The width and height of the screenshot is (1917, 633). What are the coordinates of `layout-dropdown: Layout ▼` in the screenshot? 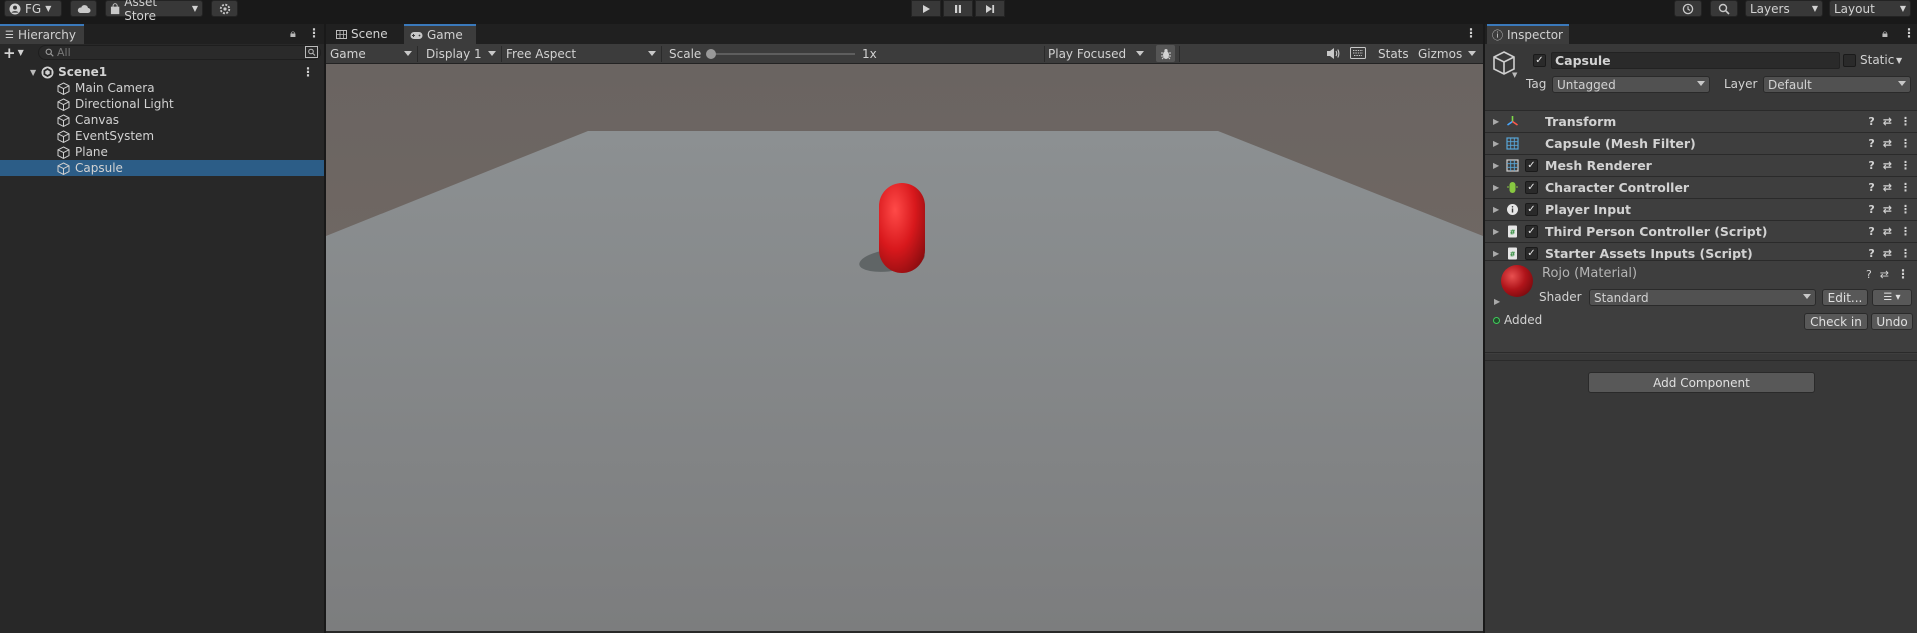 It's located at (1870, 8).